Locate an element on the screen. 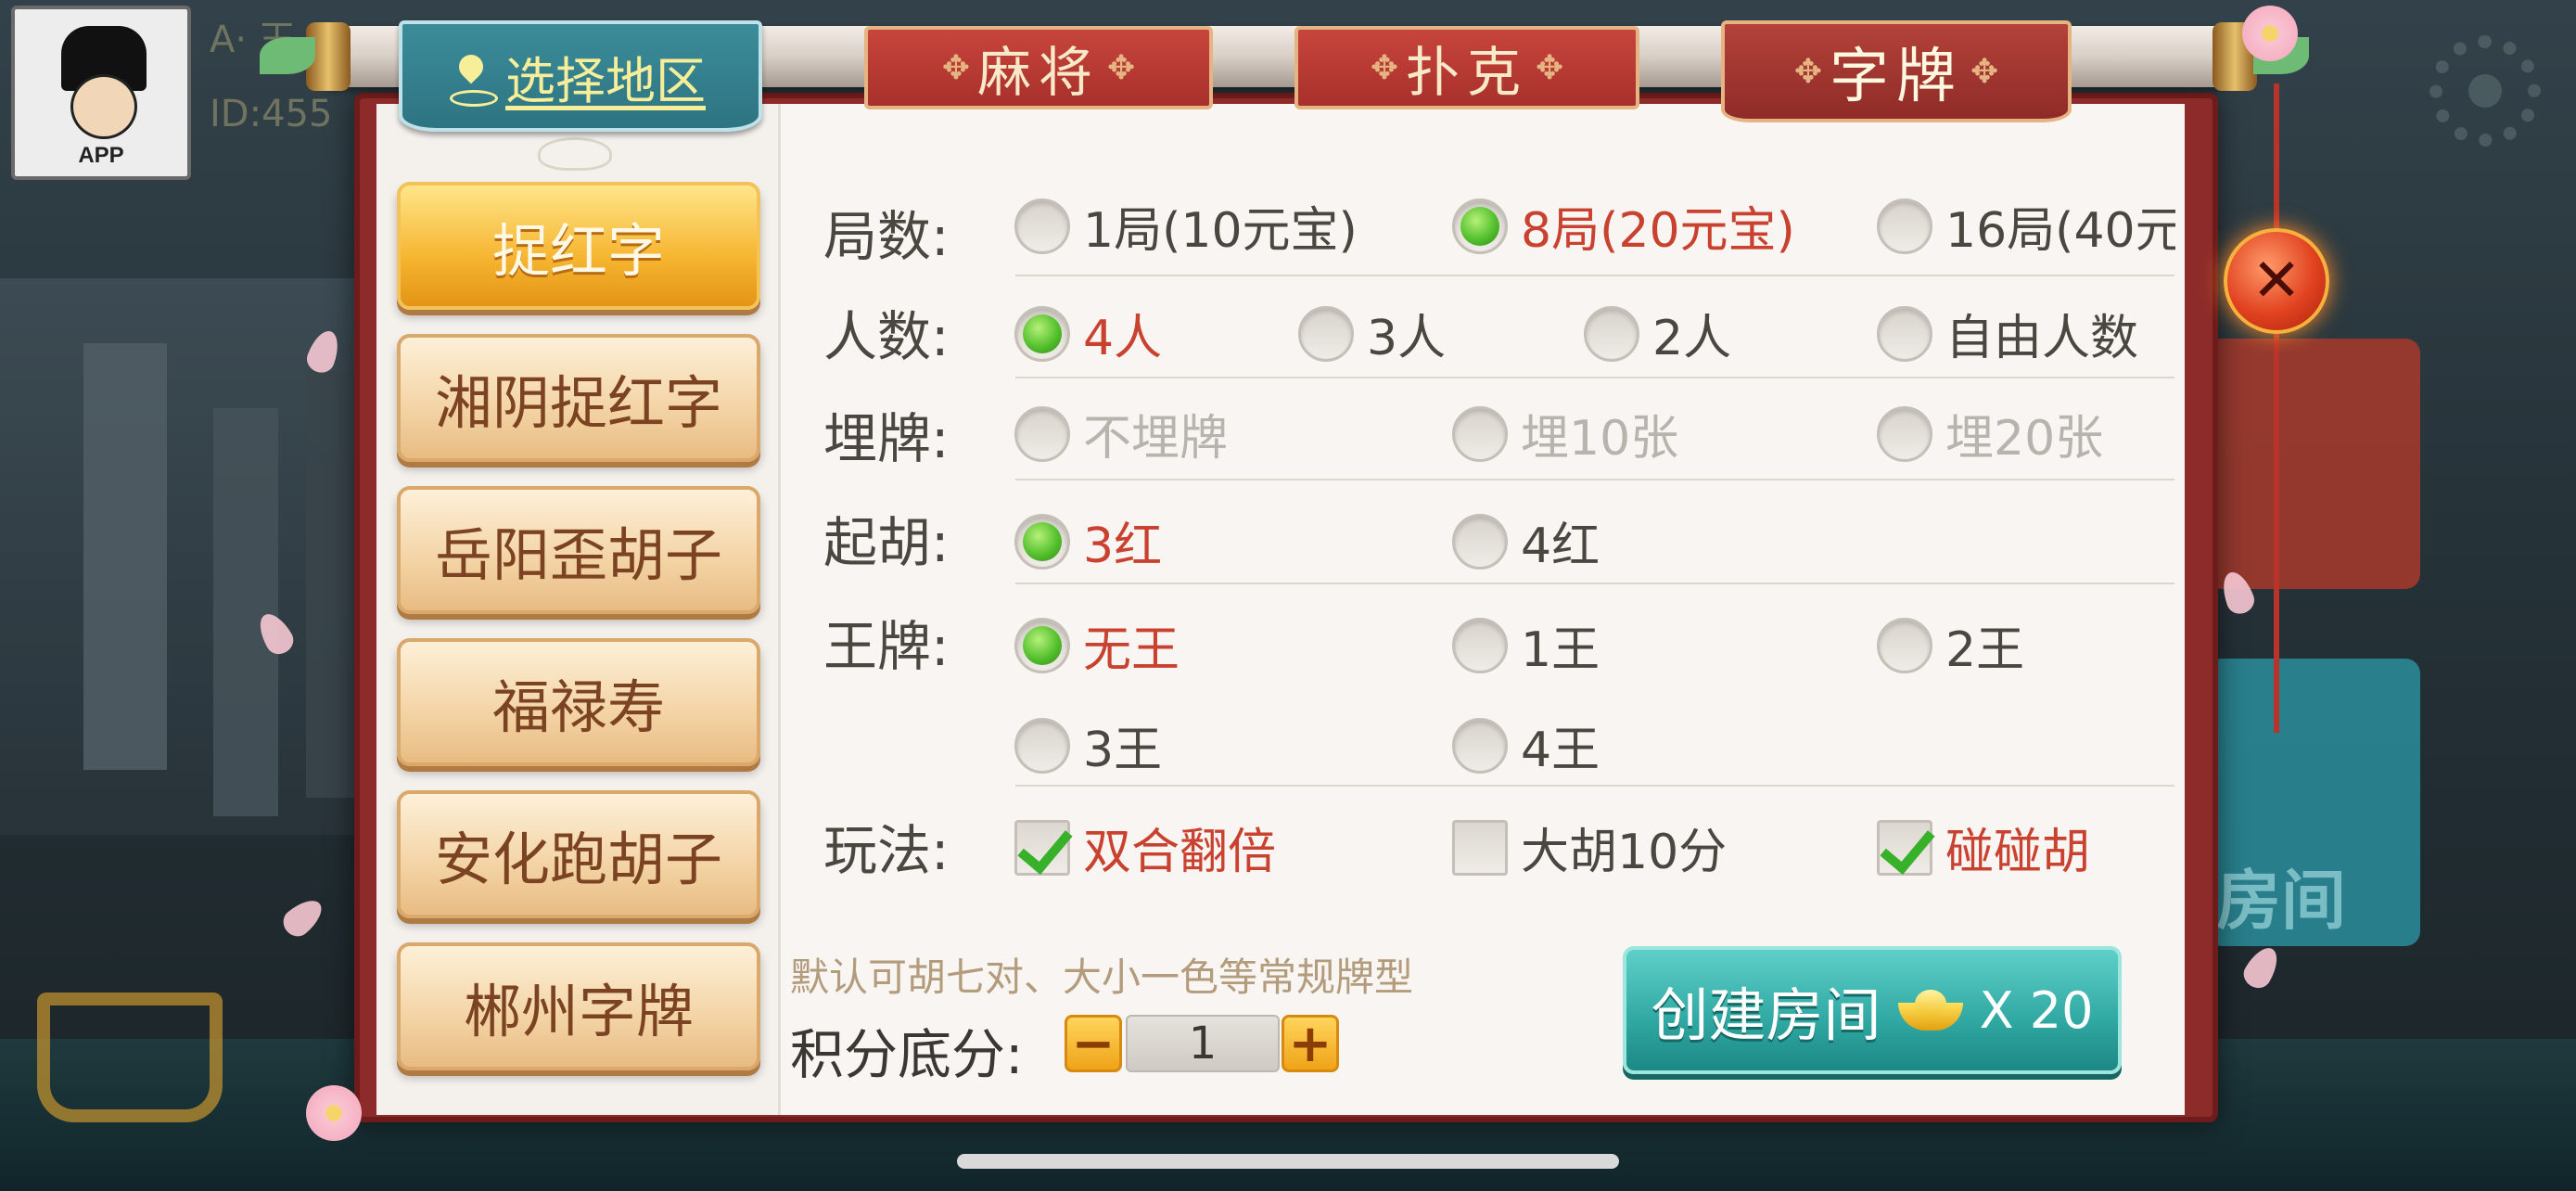 The image size is (2576, 1191). wang-label: 王牌: is located at coordinates (886, 647).